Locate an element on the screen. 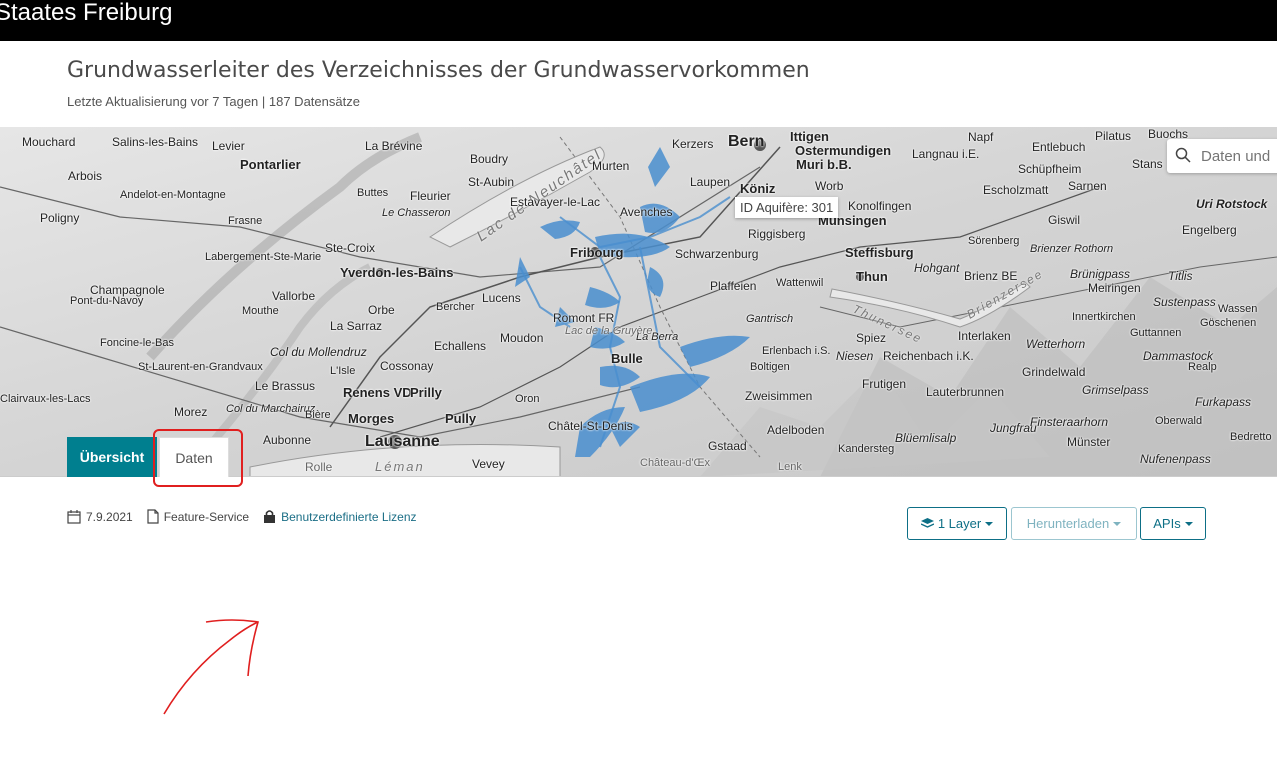  map-label: Brienz BE is located at coordinates (991, 276).